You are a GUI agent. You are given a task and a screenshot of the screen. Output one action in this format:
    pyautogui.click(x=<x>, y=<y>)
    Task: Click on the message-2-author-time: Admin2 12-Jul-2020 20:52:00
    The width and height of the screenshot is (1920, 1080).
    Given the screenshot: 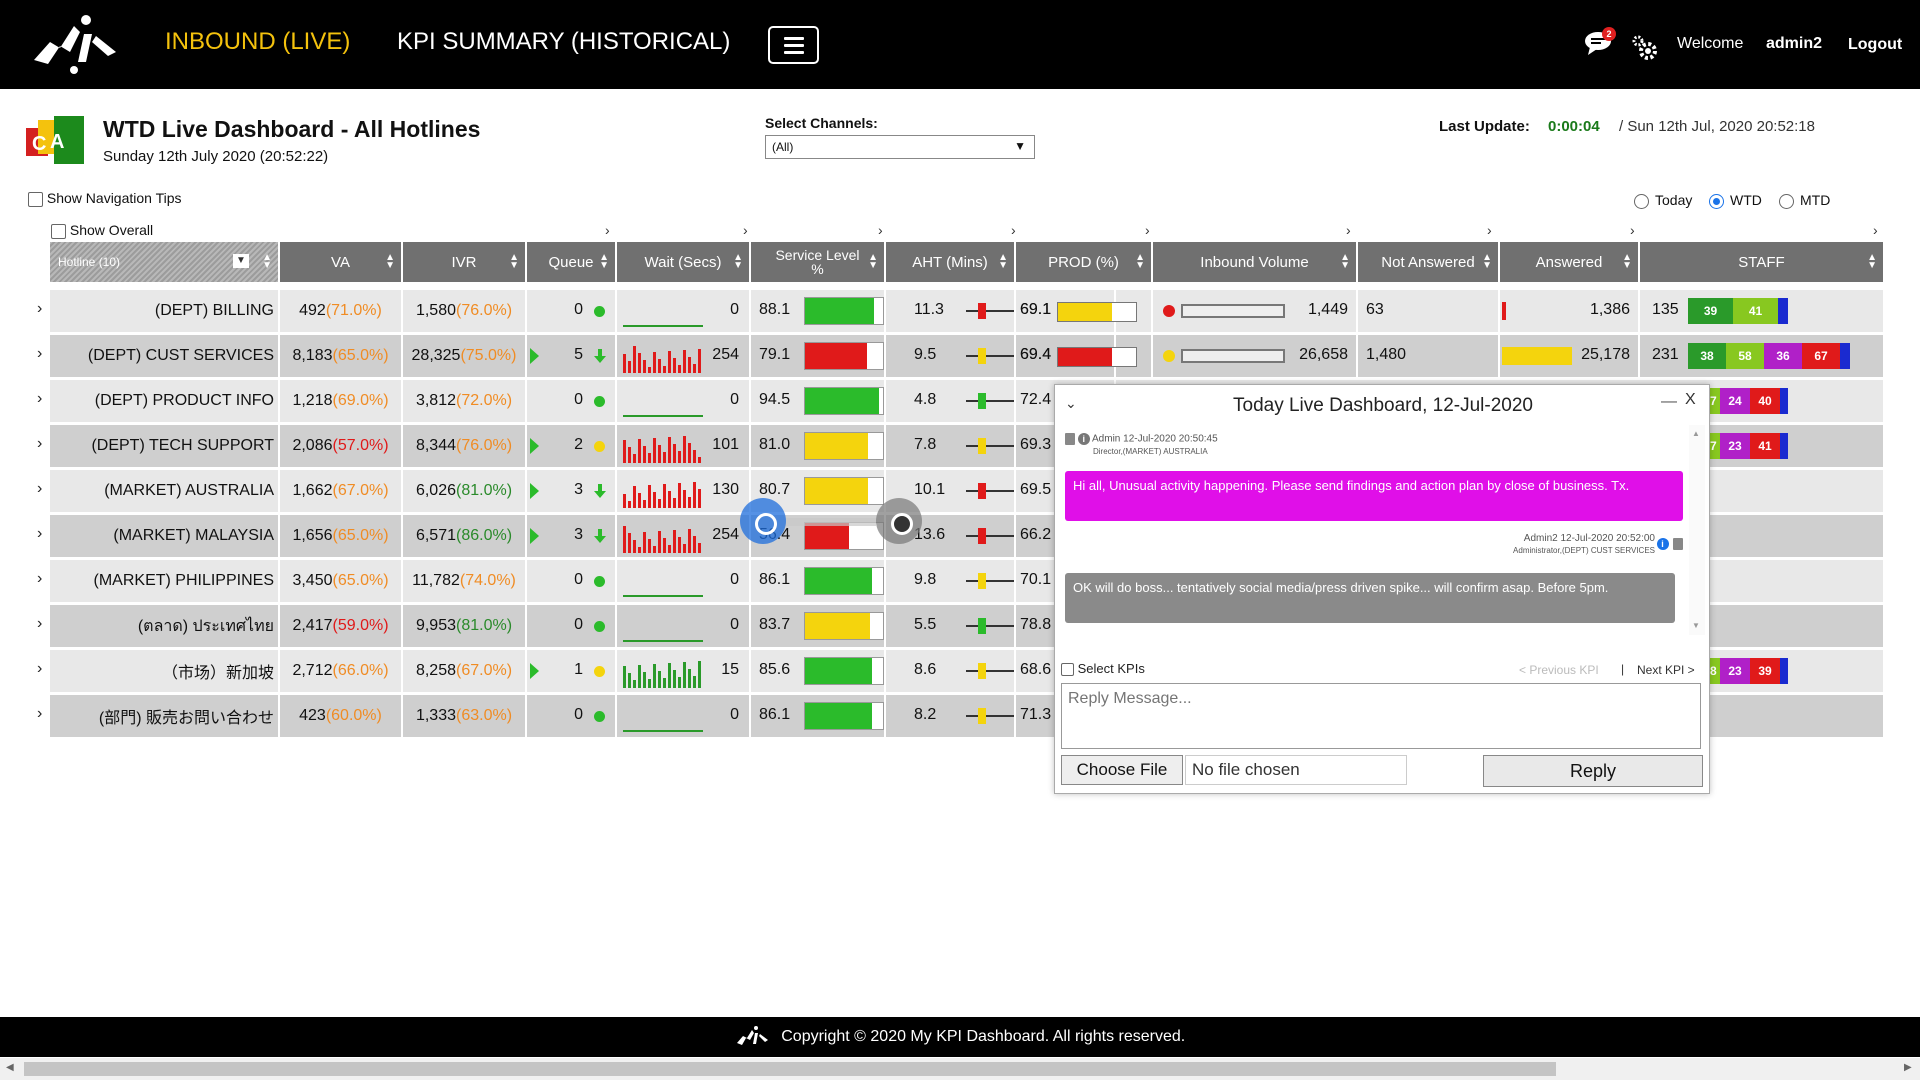 What is the action you would take?
    pyautogui.click(x=1589, y=538)
    